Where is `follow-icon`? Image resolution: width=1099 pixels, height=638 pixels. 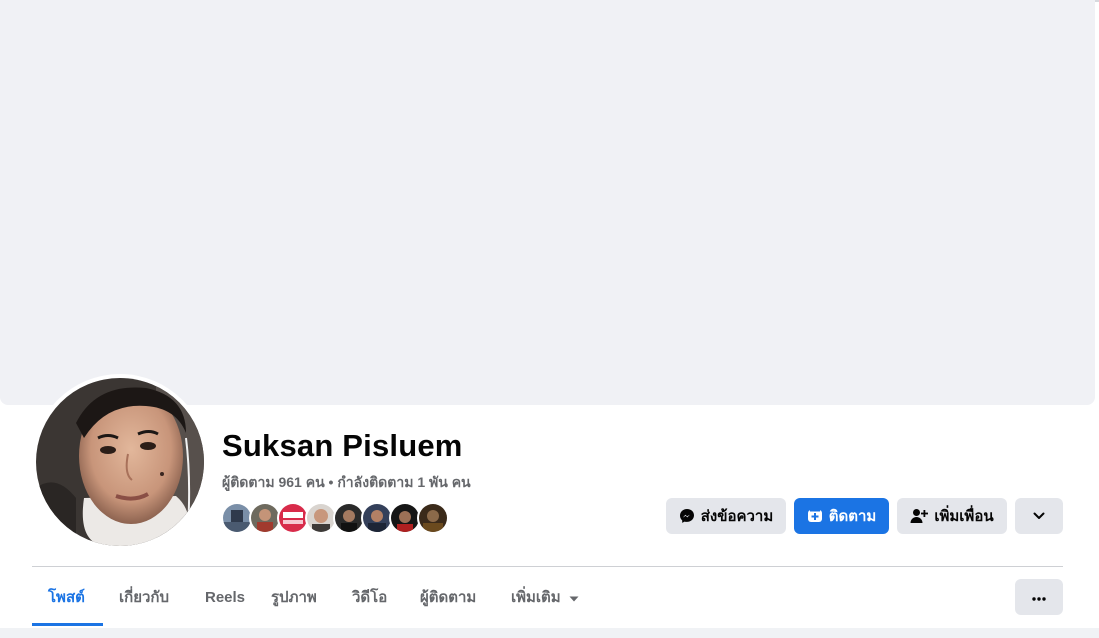 follow-icon is located at coordinates (815, 516).